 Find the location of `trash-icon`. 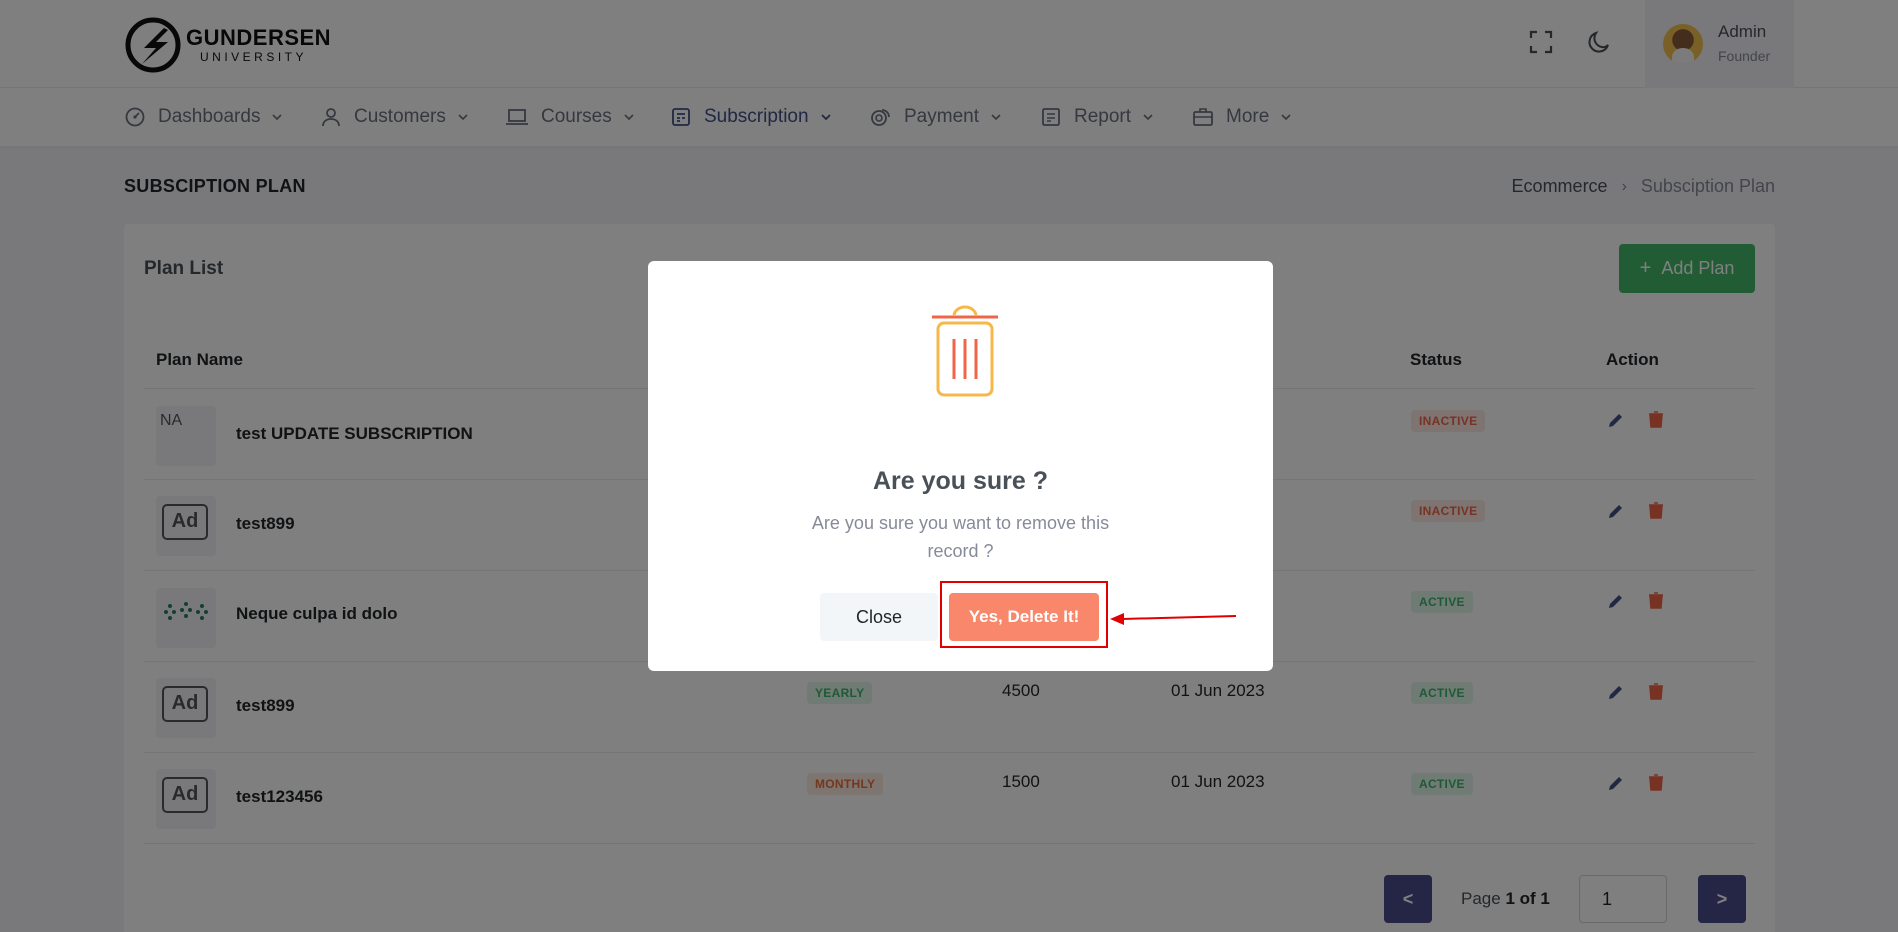

trash-icon is located at coordinates (965, 351).